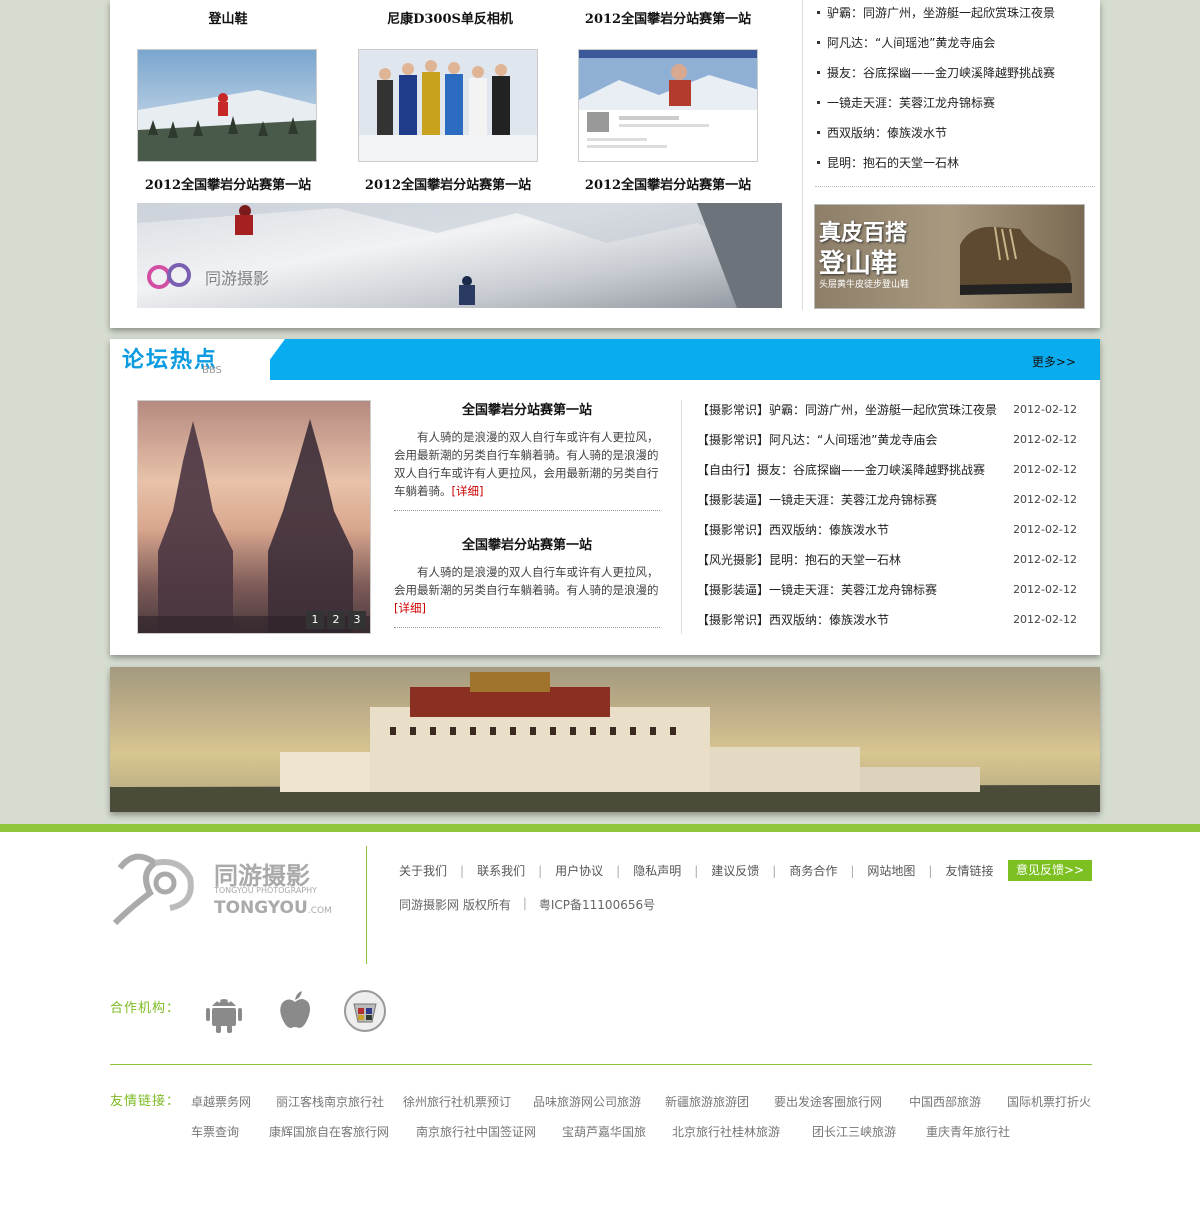  Describe the element at coordinates (215, 1131) in the screenshot. I see `friend-link: 车票查询` at that location.